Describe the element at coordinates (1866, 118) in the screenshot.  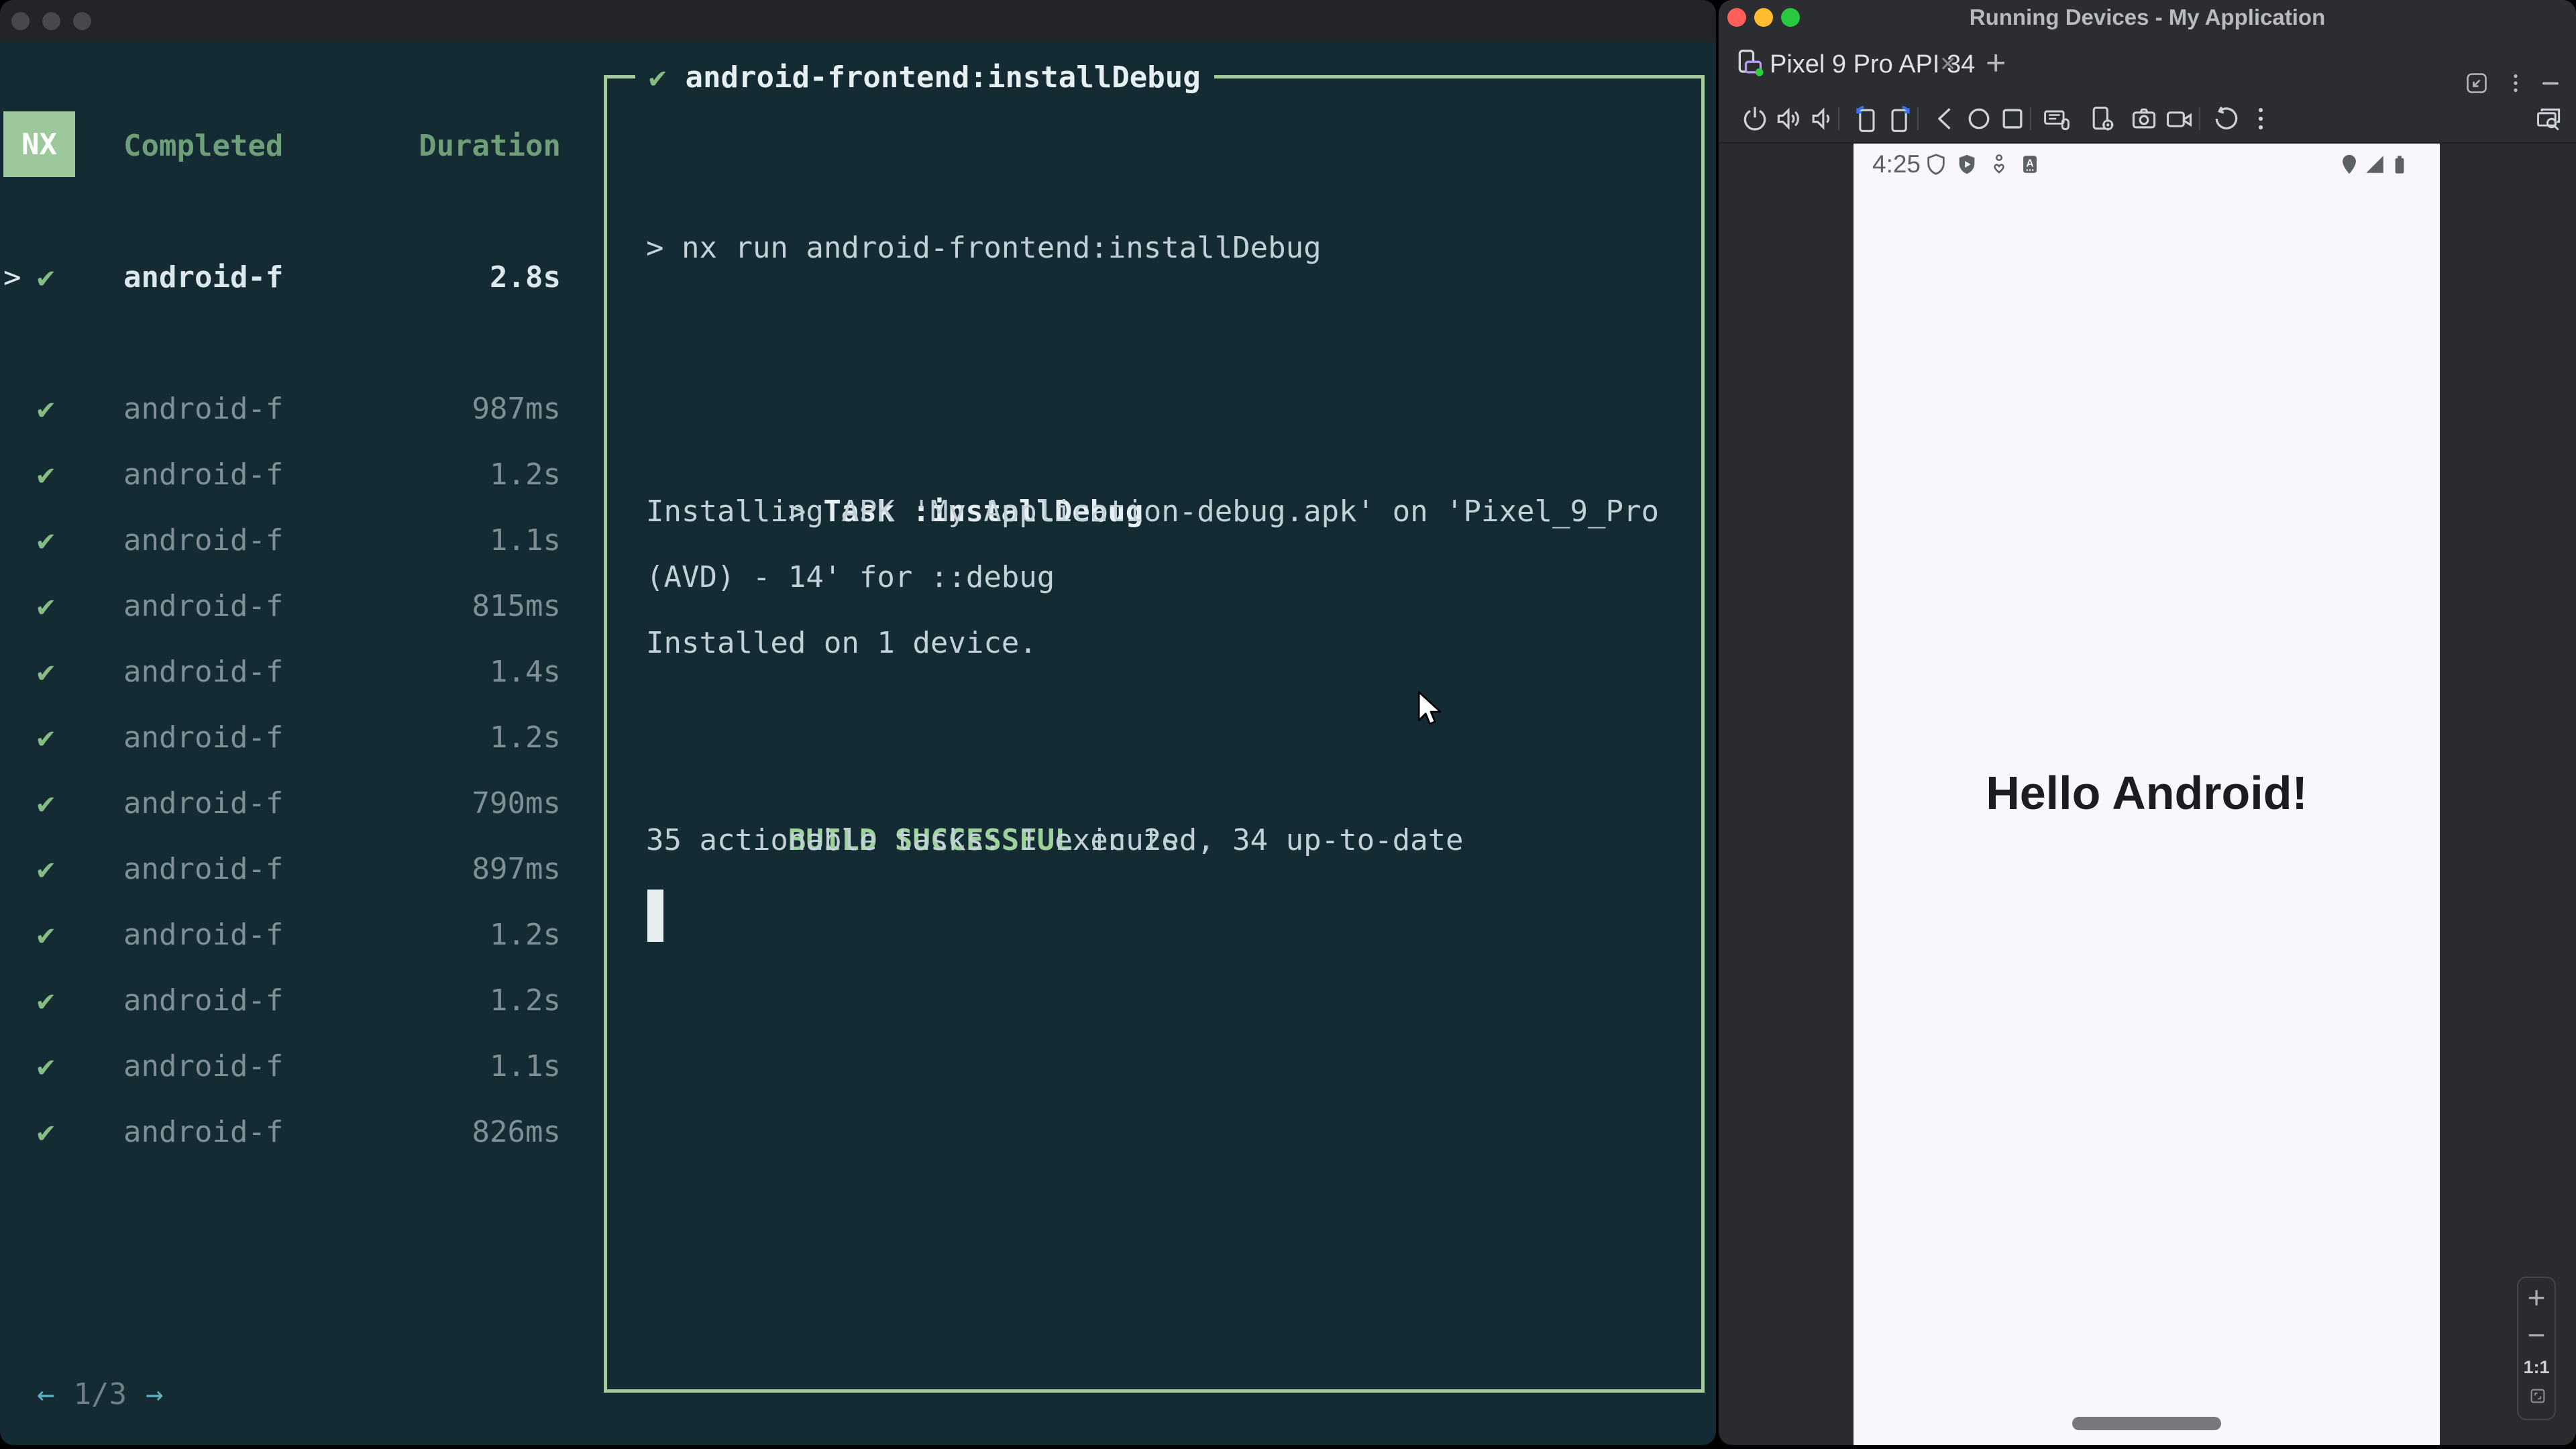
I see `rotate-left-icon` at that location.